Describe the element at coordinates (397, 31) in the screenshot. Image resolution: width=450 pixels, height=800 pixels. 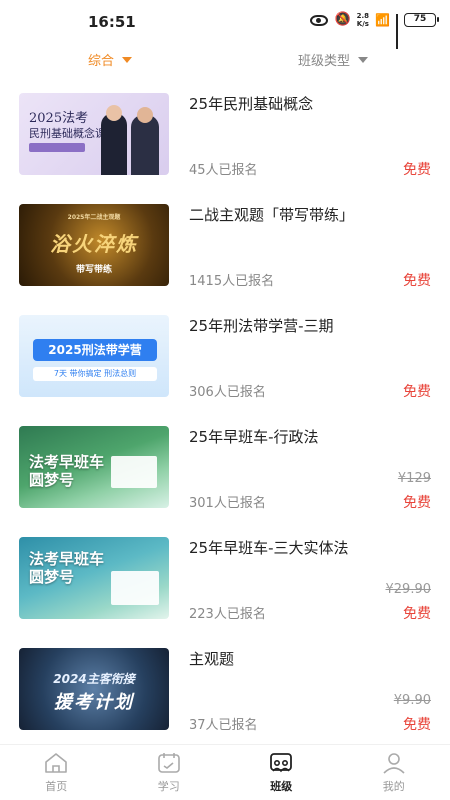
I see `signal-icon` at that location.